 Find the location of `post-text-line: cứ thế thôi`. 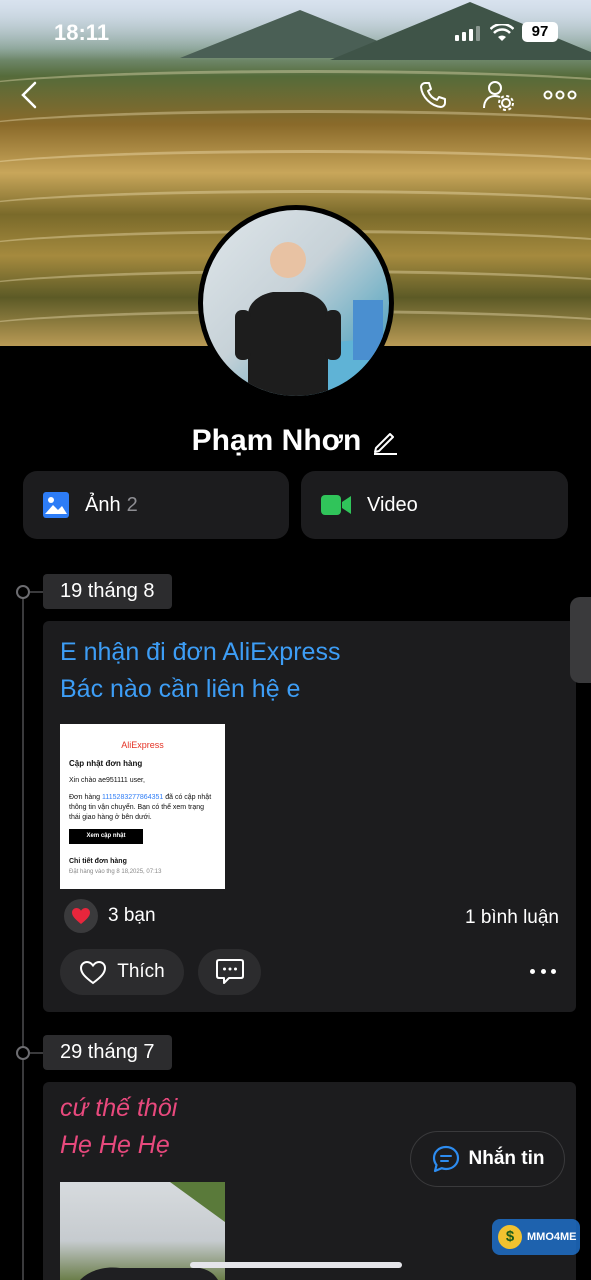

post-text-line: cứ thế thôi is located at coordinates (119, 1108).